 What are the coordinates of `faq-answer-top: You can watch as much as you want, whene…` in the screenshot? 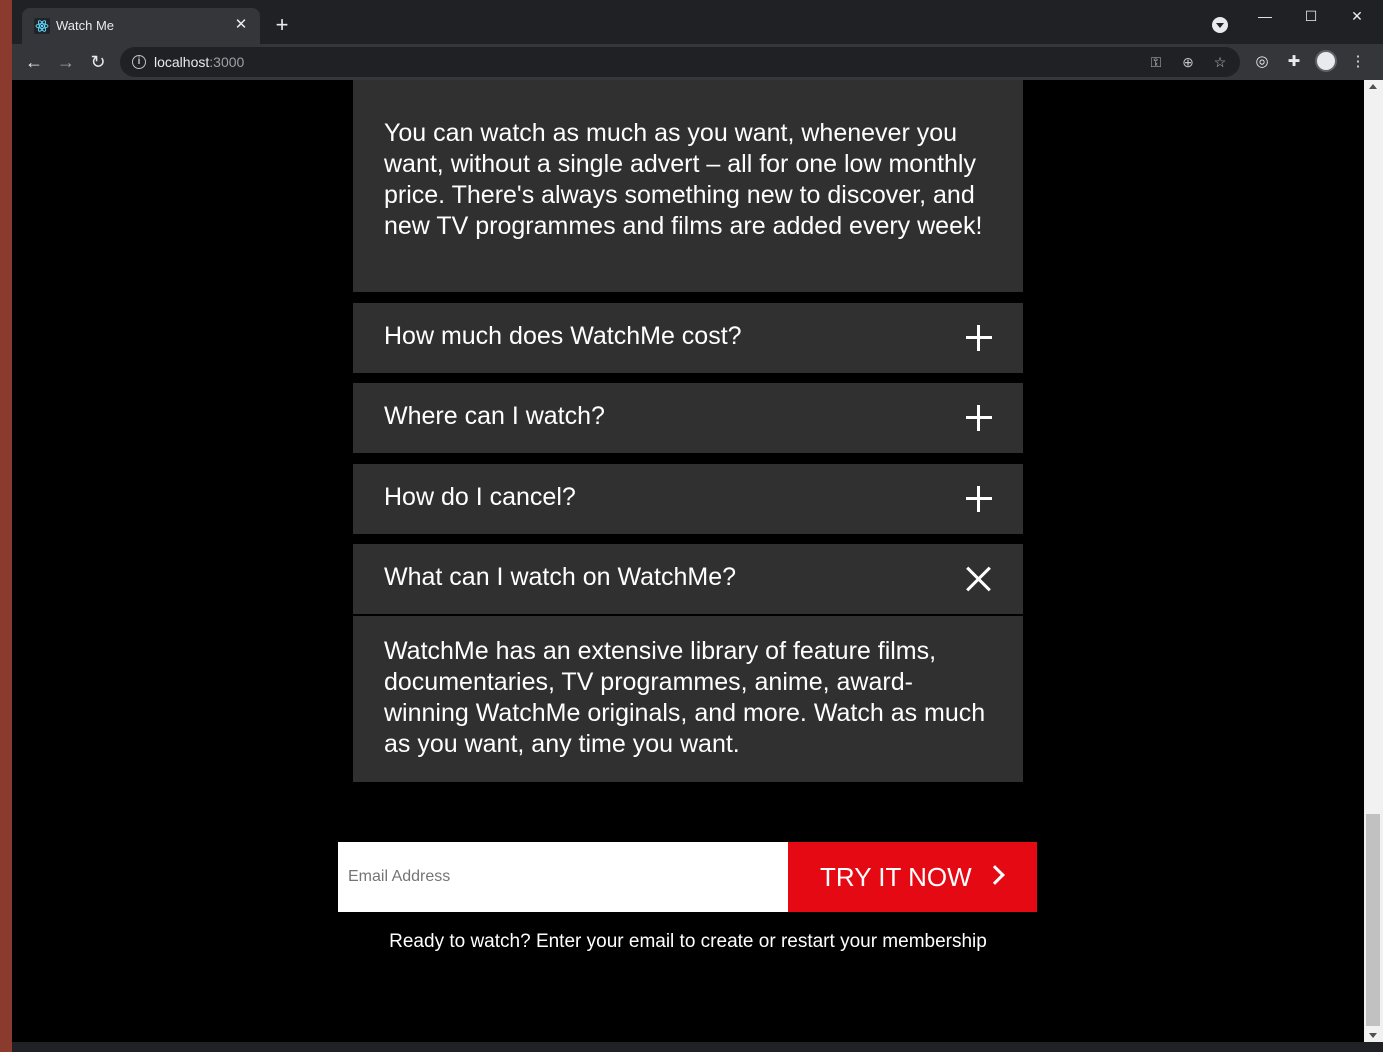 It's located at (688, 186).